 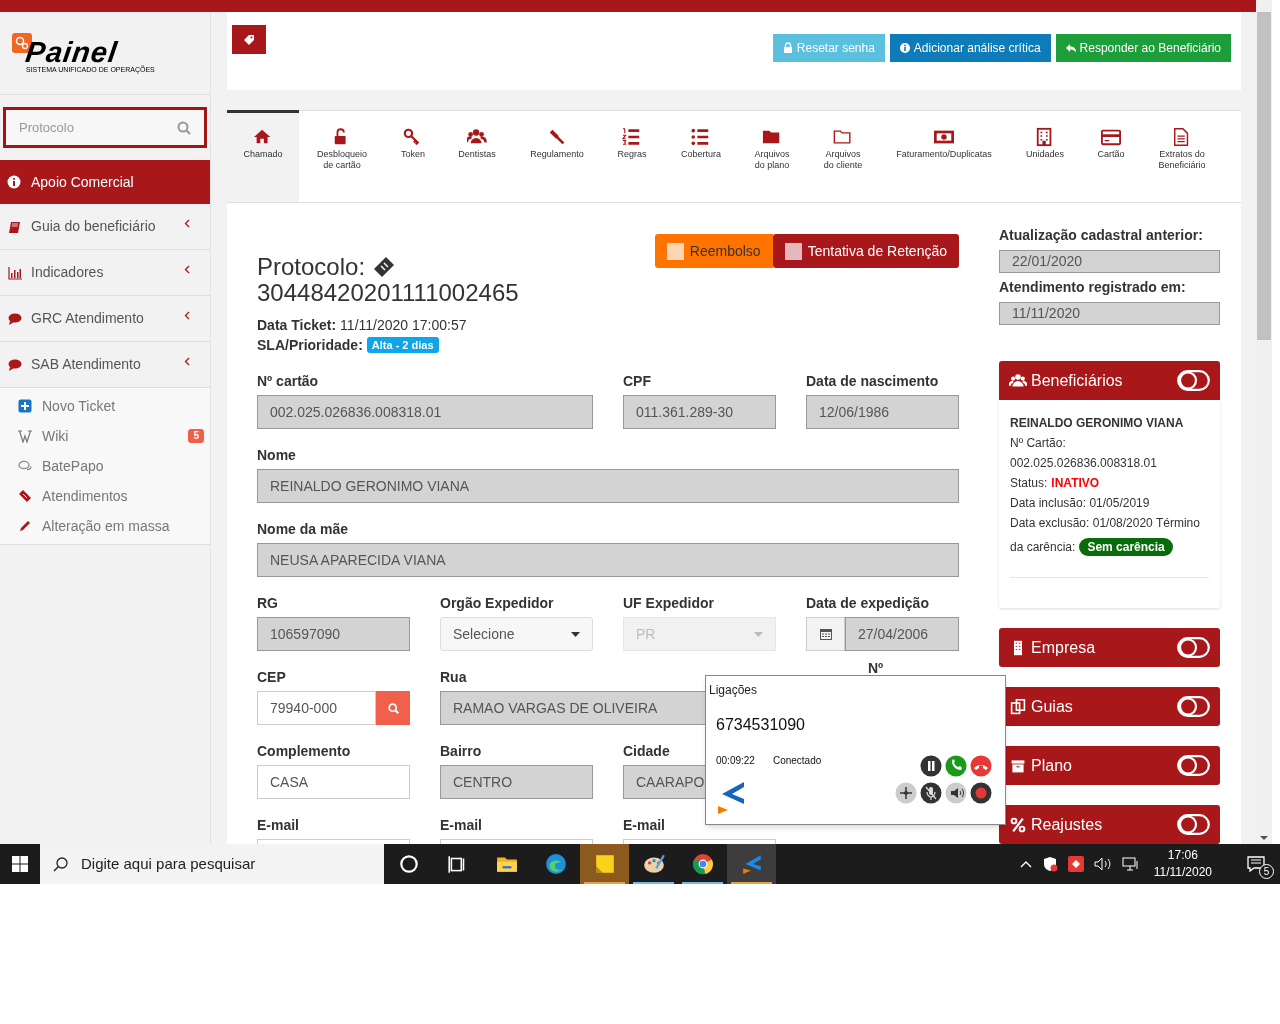 I want to click on info-text: da carência:, so click(x=1043, y=547).